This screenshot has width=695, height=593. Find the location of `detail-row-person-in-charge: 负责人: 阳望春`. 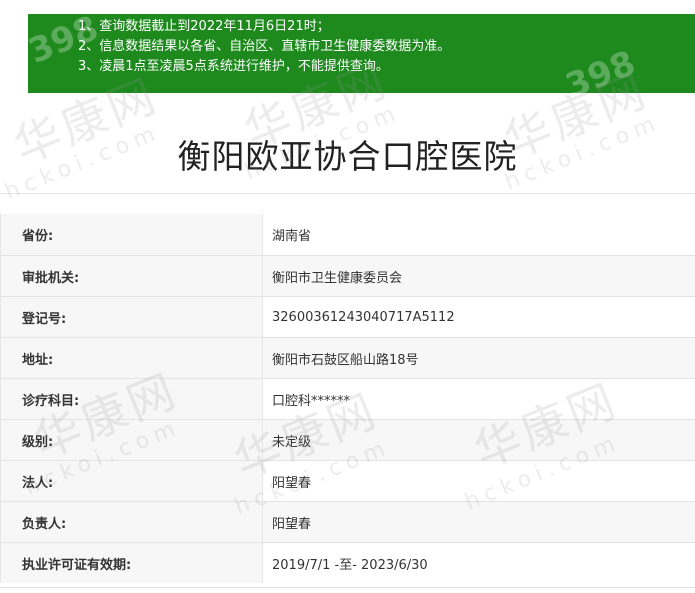

detail-row-person-in-charge: 负责人: 阳望春 is located at coordinates (347, 521).